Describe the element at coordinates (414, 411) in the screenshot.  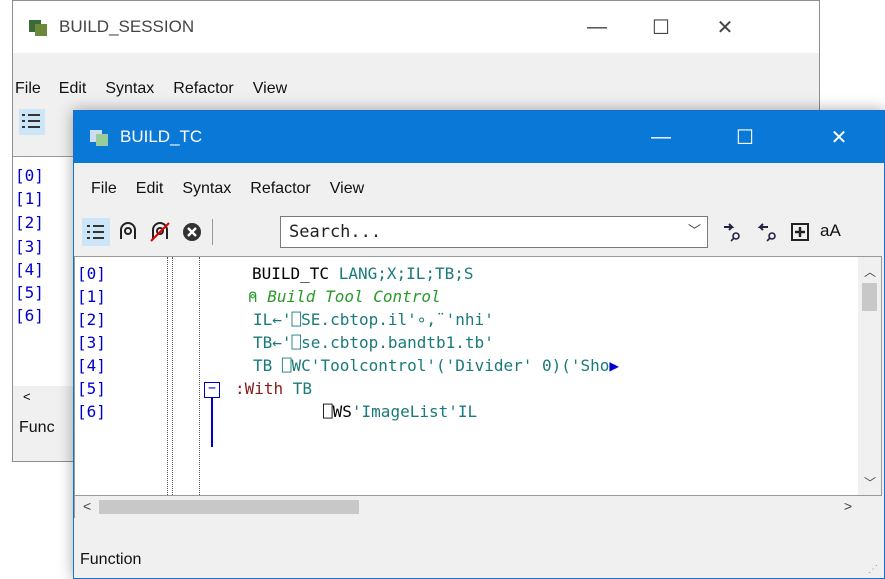
I see `code-token: 'ImageList'IL` at that location.